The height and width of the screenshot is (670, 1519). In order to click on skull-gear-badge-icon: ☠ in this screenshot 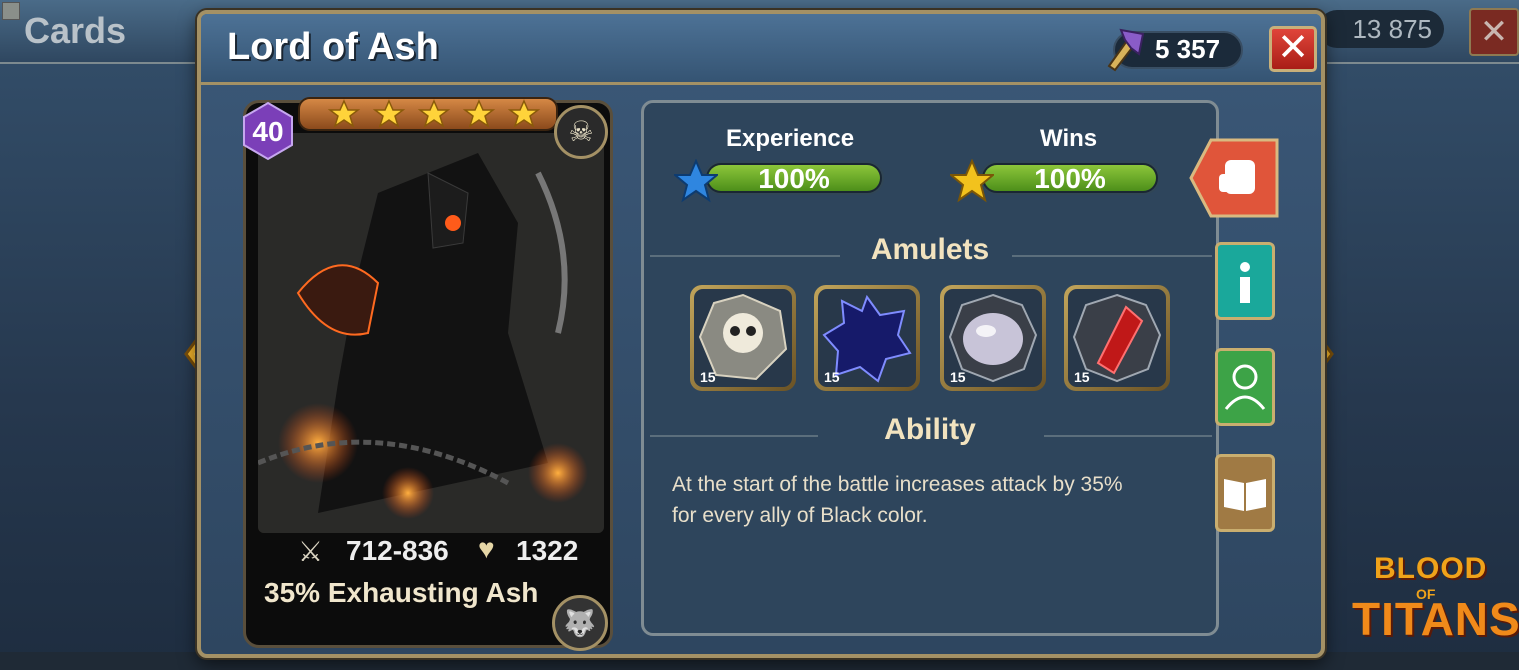, I will do `click(581, 132)`.